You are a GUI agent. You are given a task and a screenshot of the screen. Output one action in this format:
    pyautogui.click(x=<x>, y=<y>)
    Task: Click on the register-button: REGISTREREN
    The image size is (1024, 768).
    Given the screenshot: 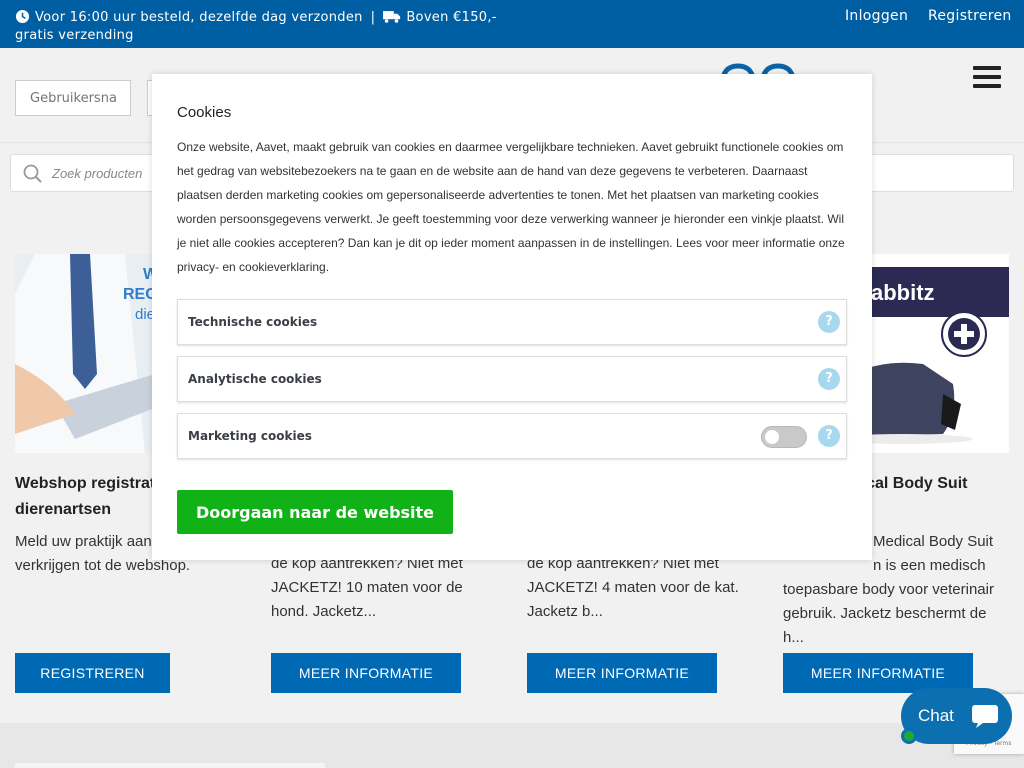 What is the action you would take?
    pyautogui.click(x=92, y=673)
    